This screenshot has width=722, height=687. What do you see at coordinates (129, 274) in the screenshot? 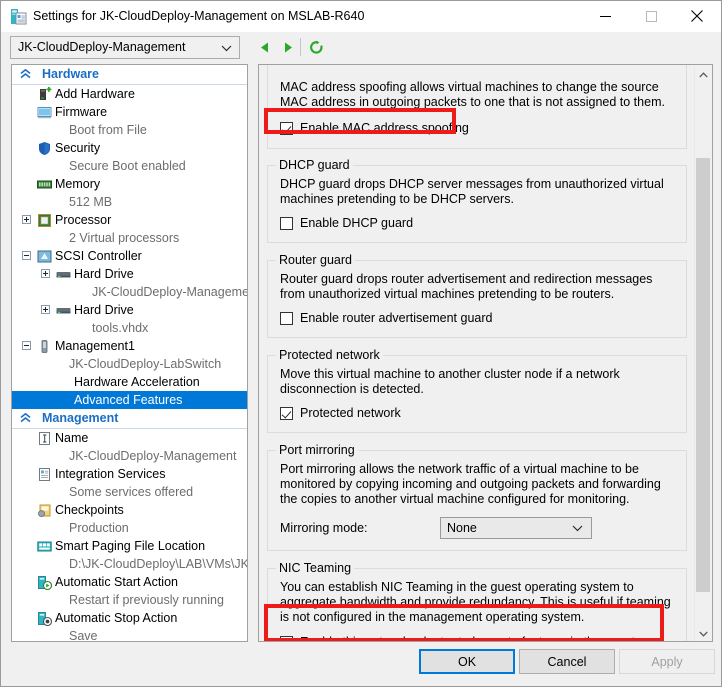
I see `tree-item-hard-drive-1: Hard Drive` at bounding box center [129, 274].